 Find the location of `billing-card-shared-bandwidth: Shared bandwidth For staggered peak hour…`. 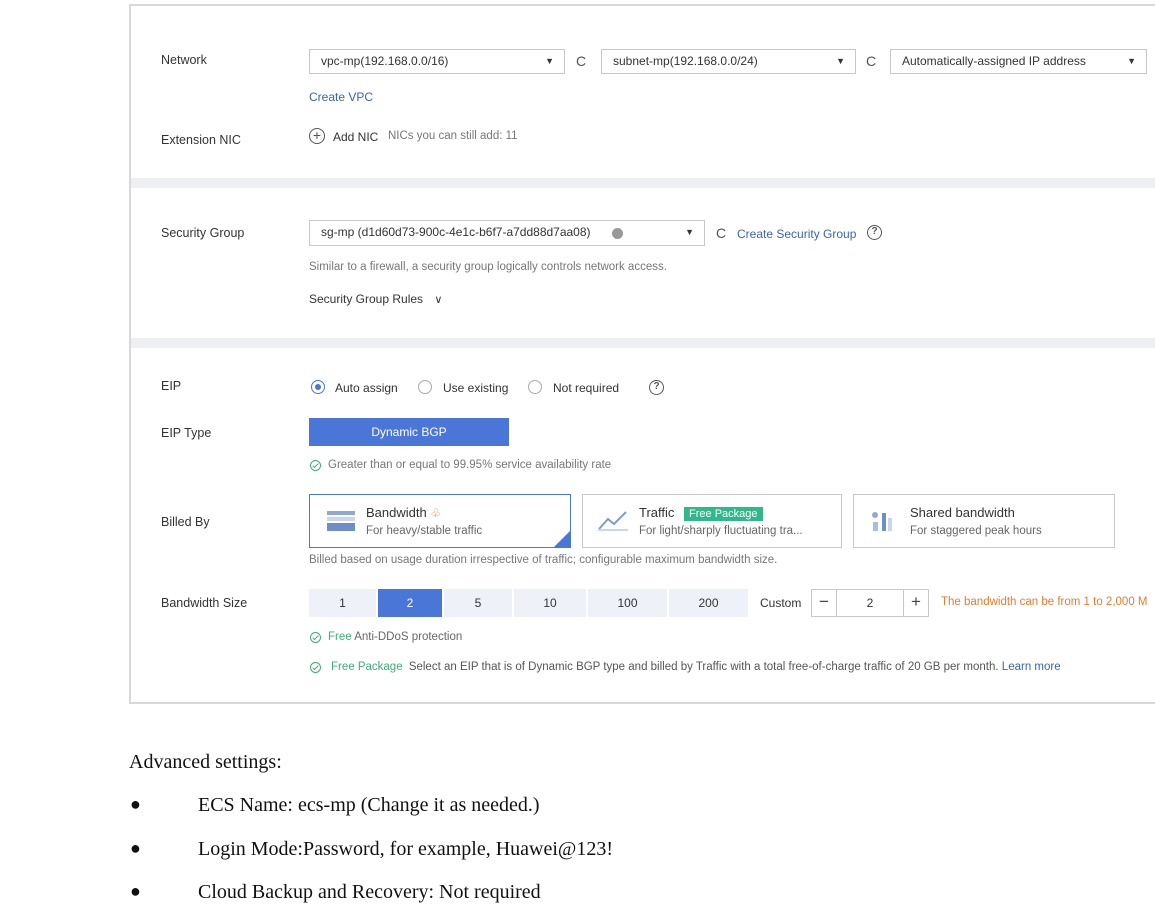

billing-card-shared-bandwidth: Shared bandwidth For staggered peak hour… is located at coordinates (984, 521).